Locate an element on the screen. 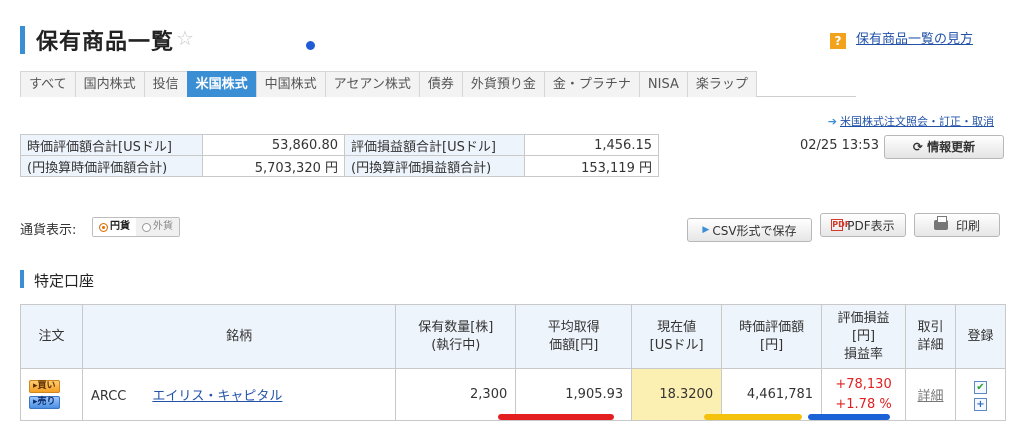 Image resolution: width=1024 pixels, height=444 pixels. triangle-right-icon: ▶ is located at coordinates (706, 230).